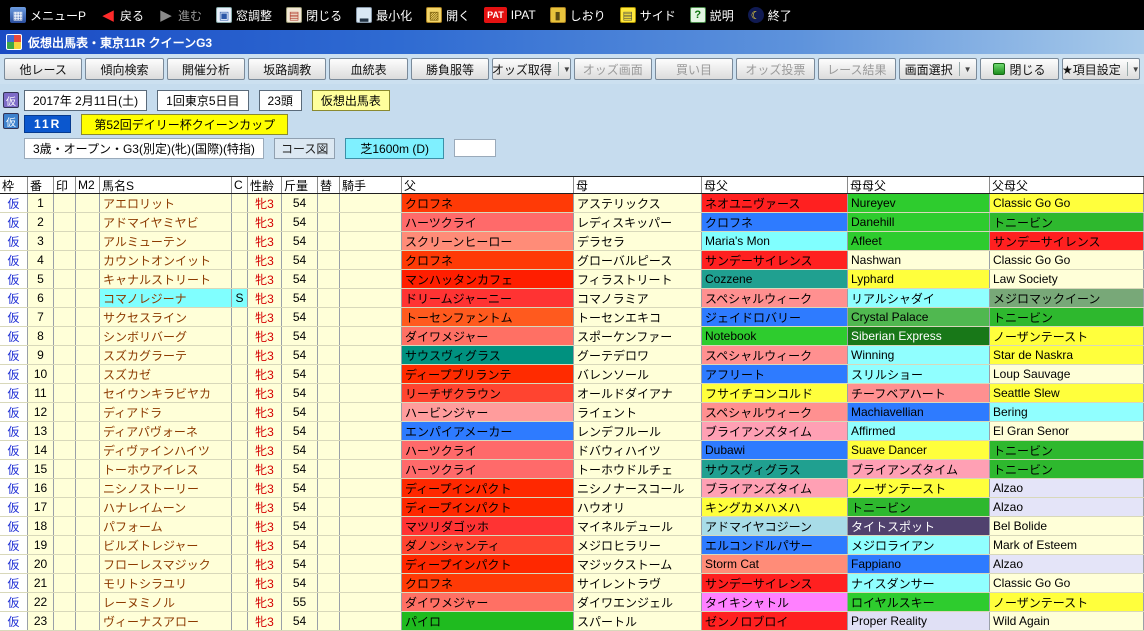  What do you see at coordinates (531, 69) in the screenshot?
I see `odds-get-button: オッズ取得 ▼` at bounding box center [531, 69].